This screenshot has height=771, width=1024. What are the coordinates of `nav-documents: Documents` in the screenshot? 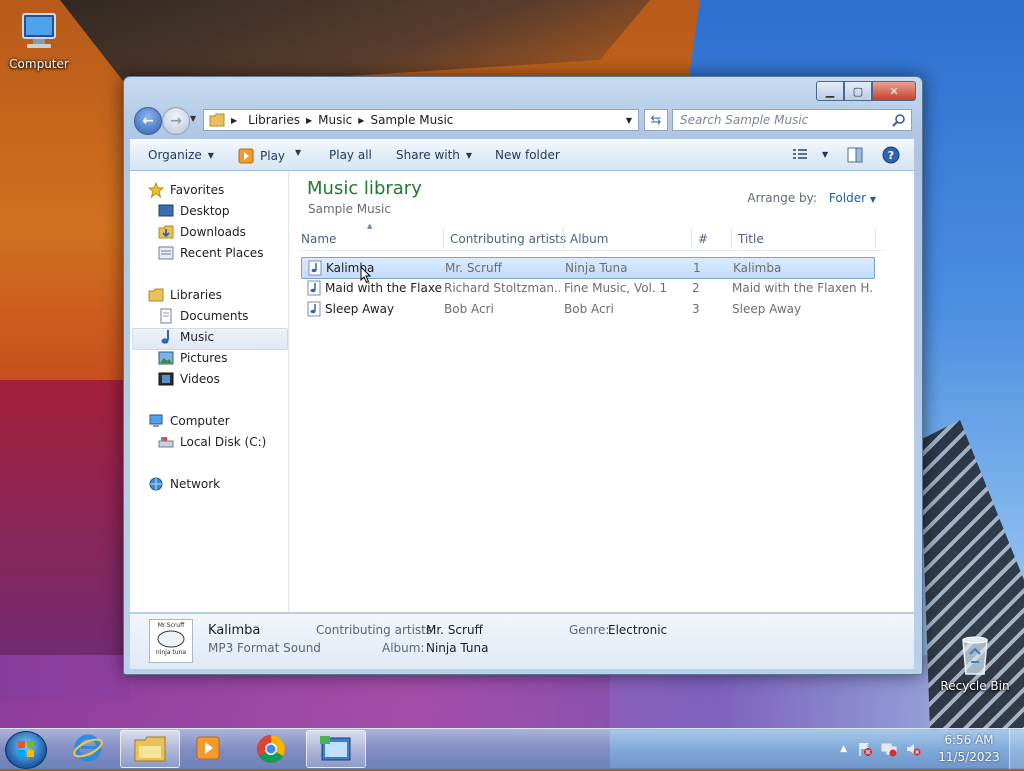 It's located at (203, 316).